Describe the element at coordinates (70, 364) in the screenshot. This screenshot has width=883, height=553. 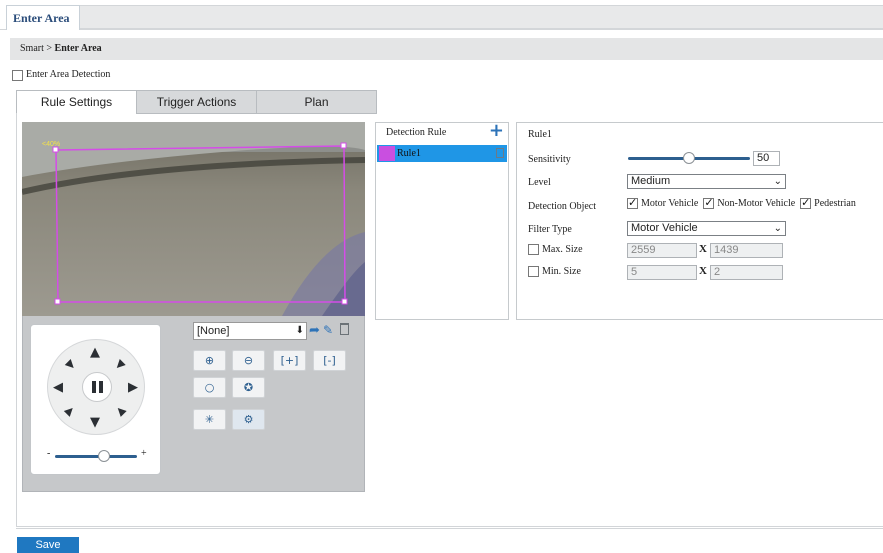
I see `ptz-up-left-button: ▼` at that location.